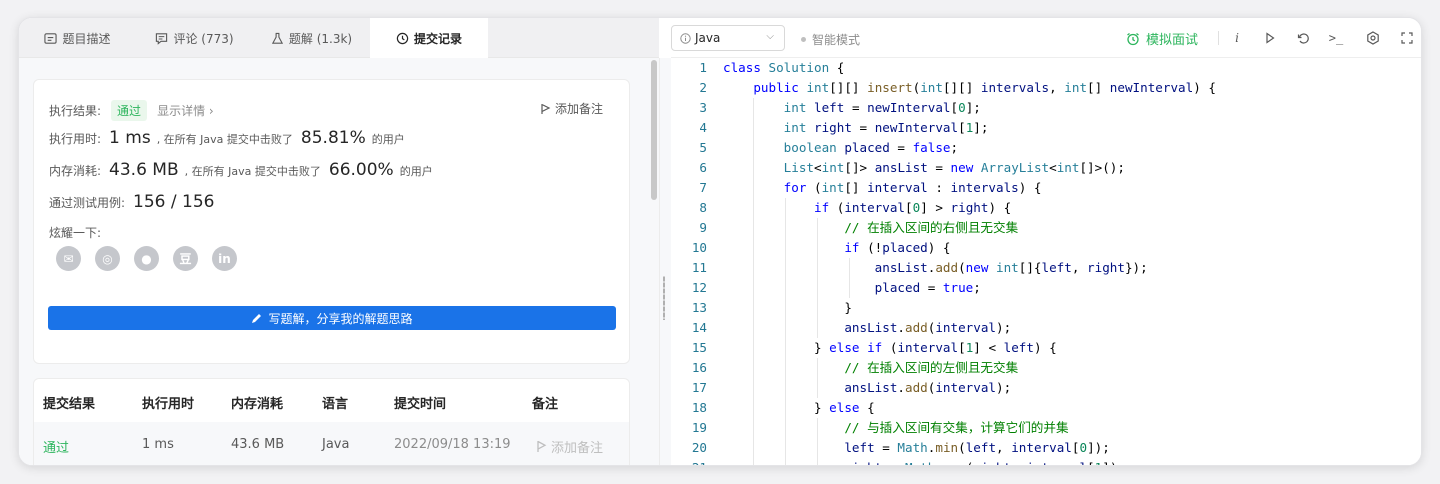 The height and width of the screenshot is (484, 1440). I want to click on line-number: 10, so click(699, 247).